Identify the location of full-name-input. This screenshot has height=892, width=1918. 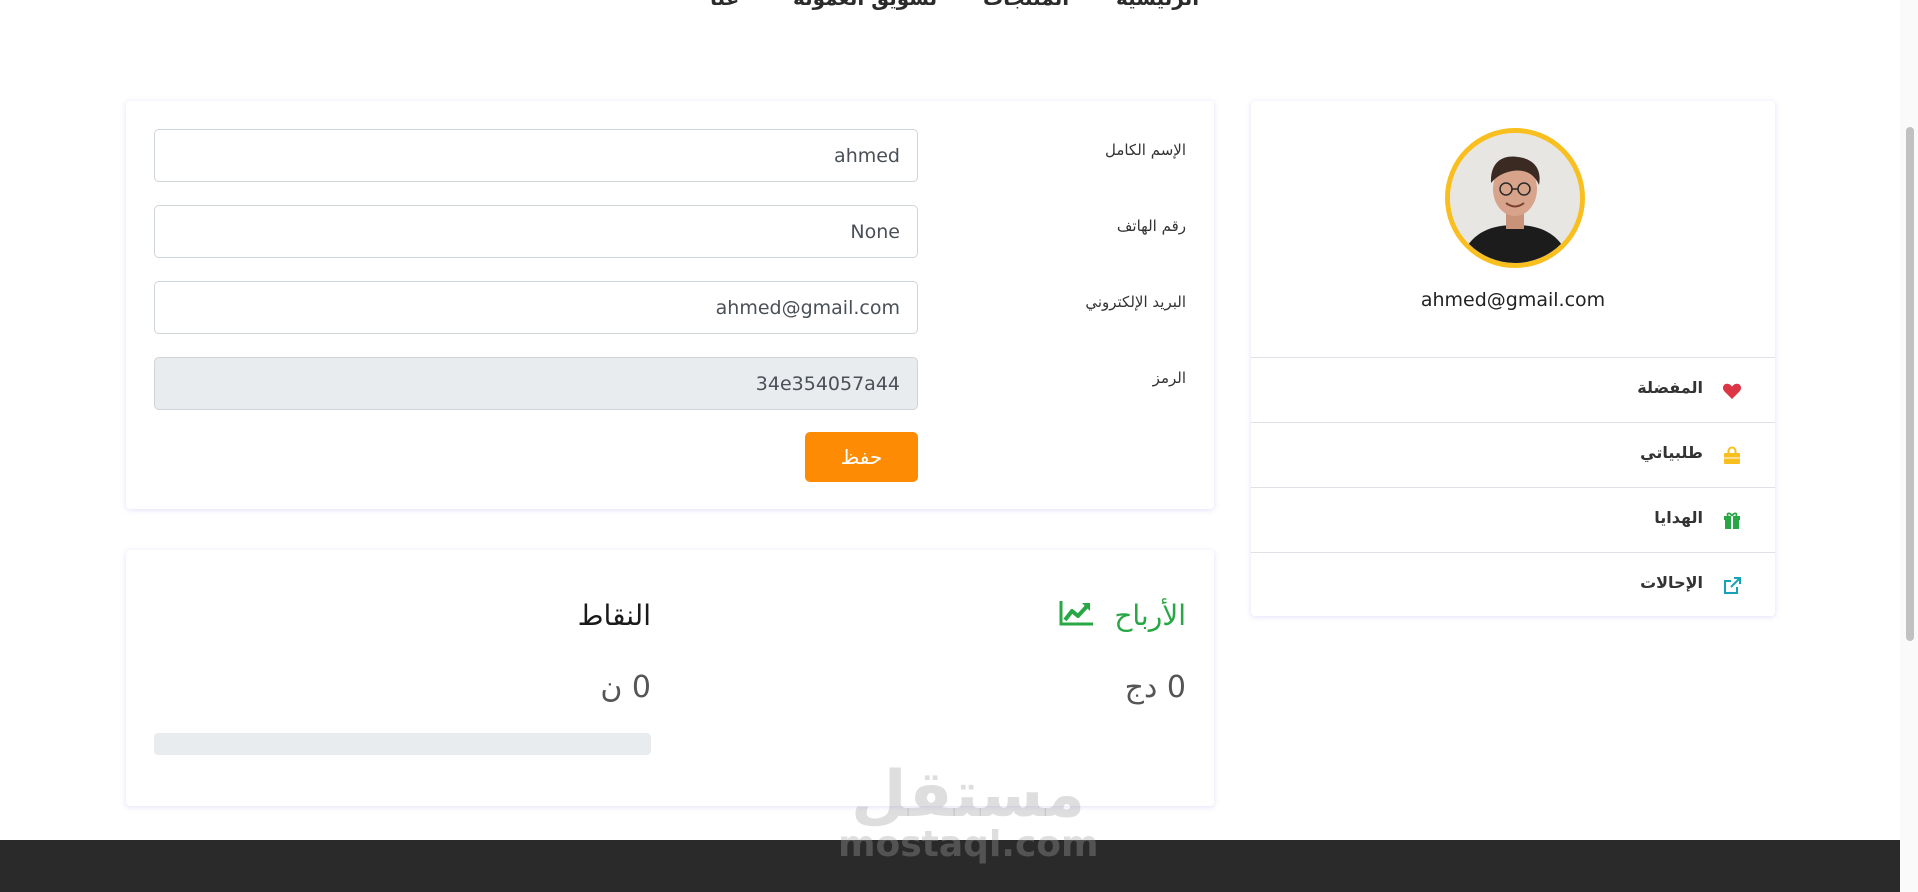
(536, 155).